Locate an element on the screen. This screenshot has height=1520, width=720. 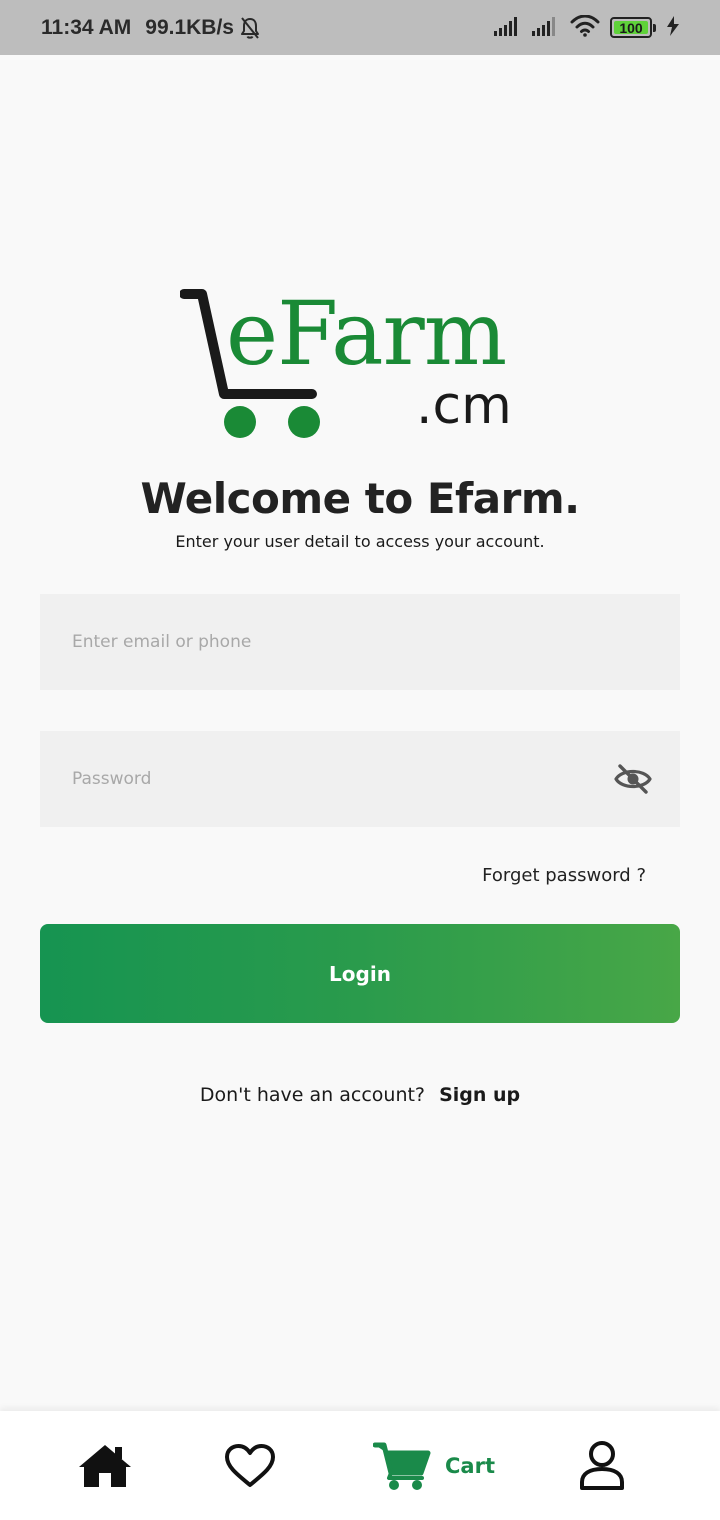
home-icon is located at coordinates (105, 1465).